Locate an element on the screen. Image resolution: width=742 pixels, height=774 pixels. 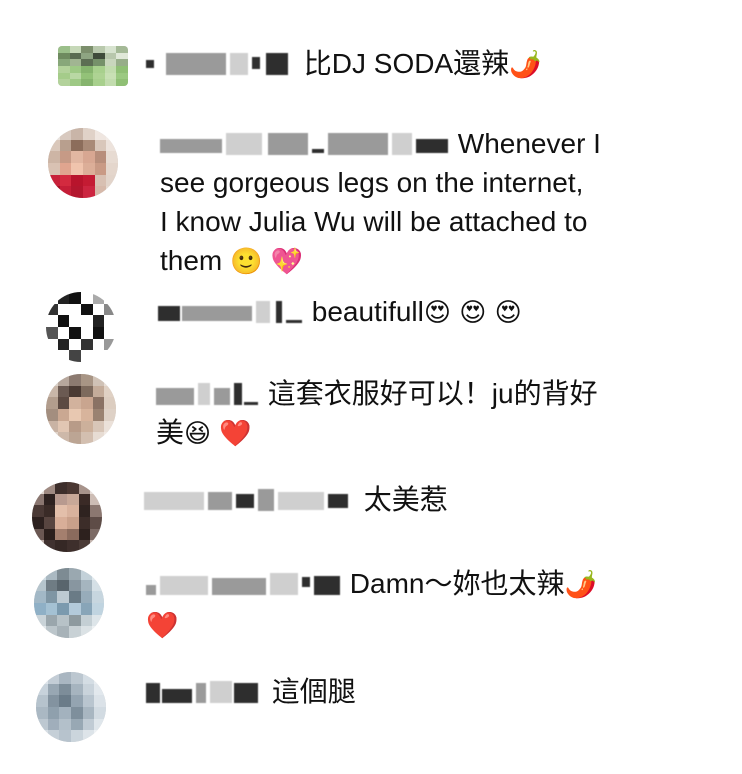
comment-body: Damn～妳也太辣🌶️ ❤️ is located at coordinates (371, 605).